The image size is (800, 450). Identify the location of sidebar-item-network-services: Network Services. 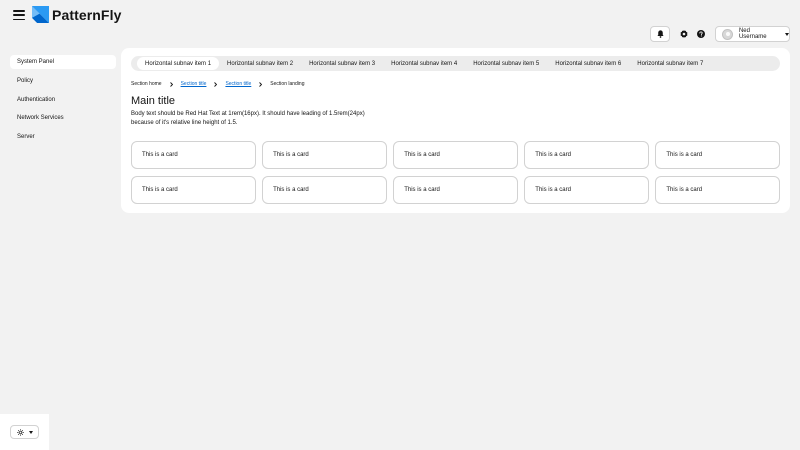
(63, 118).